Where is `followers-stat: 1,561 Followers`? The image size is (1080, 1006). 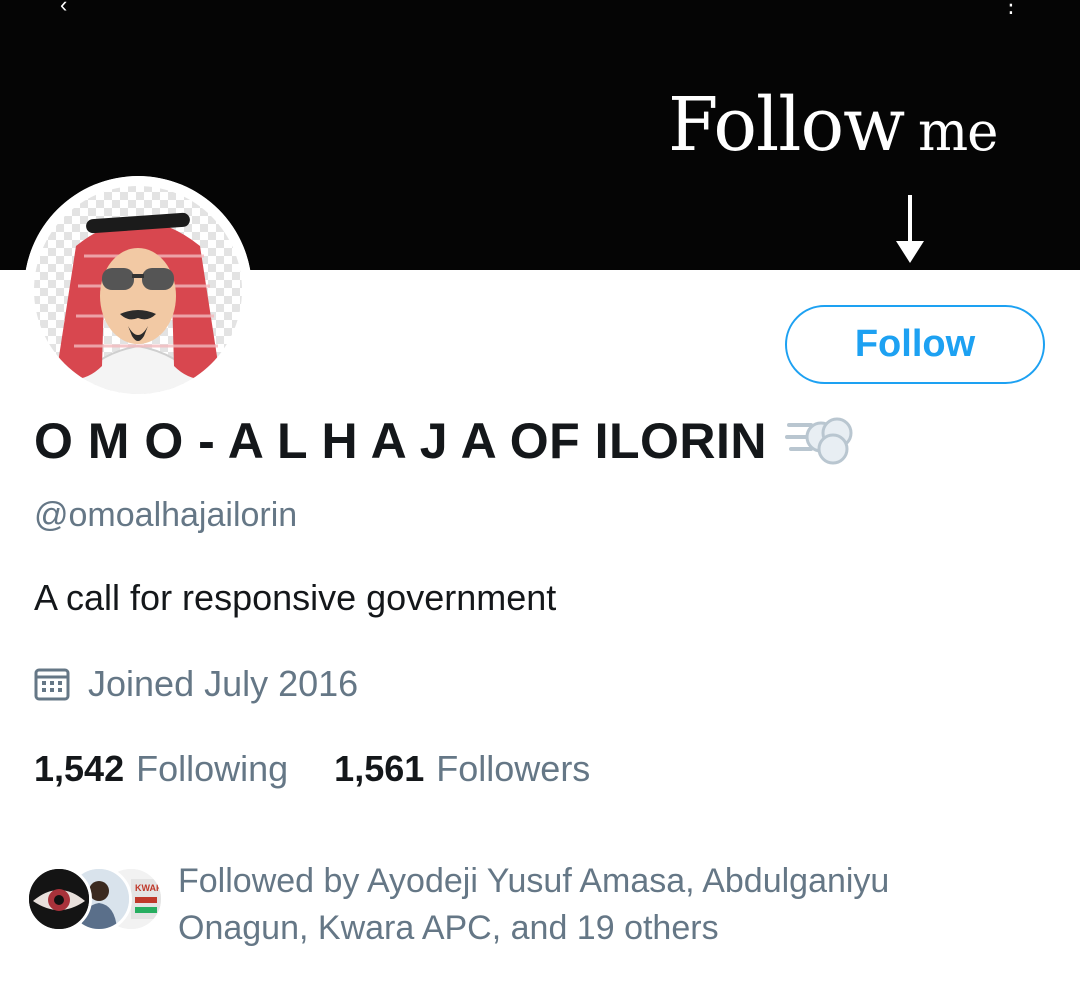
followers-stat: 1,561 Followers is located at coordinates (462, 769).